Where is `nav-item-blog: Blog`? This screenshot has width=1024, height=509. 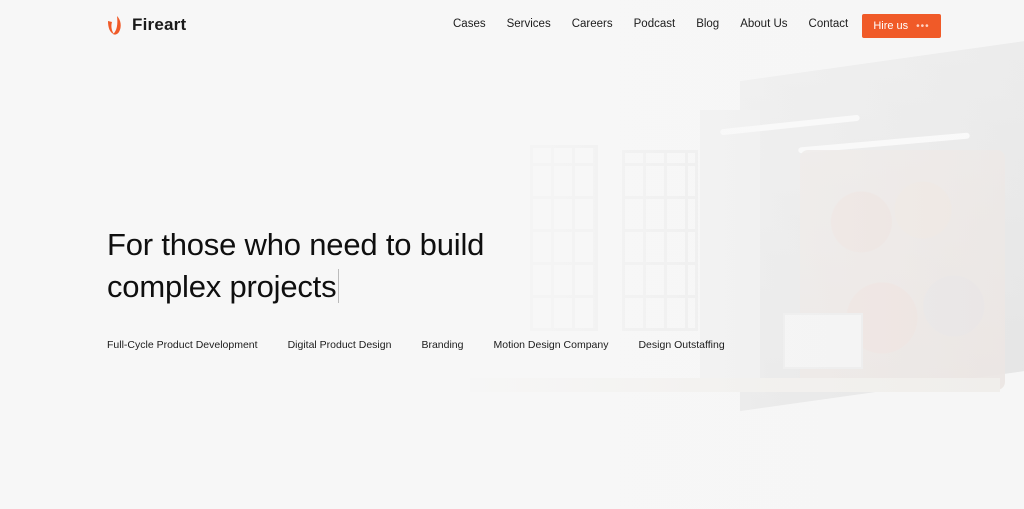
nav-item-blog: Blog is located at coordinates (707, 24).